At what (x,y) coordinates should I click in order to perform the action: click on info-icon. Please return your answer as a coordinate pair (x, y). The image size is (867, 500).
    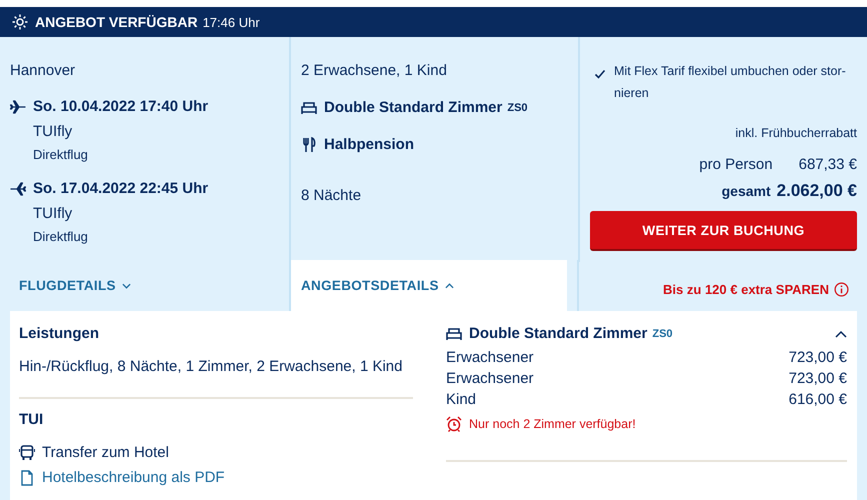
    Looking at the image, I should click on (841, 289).